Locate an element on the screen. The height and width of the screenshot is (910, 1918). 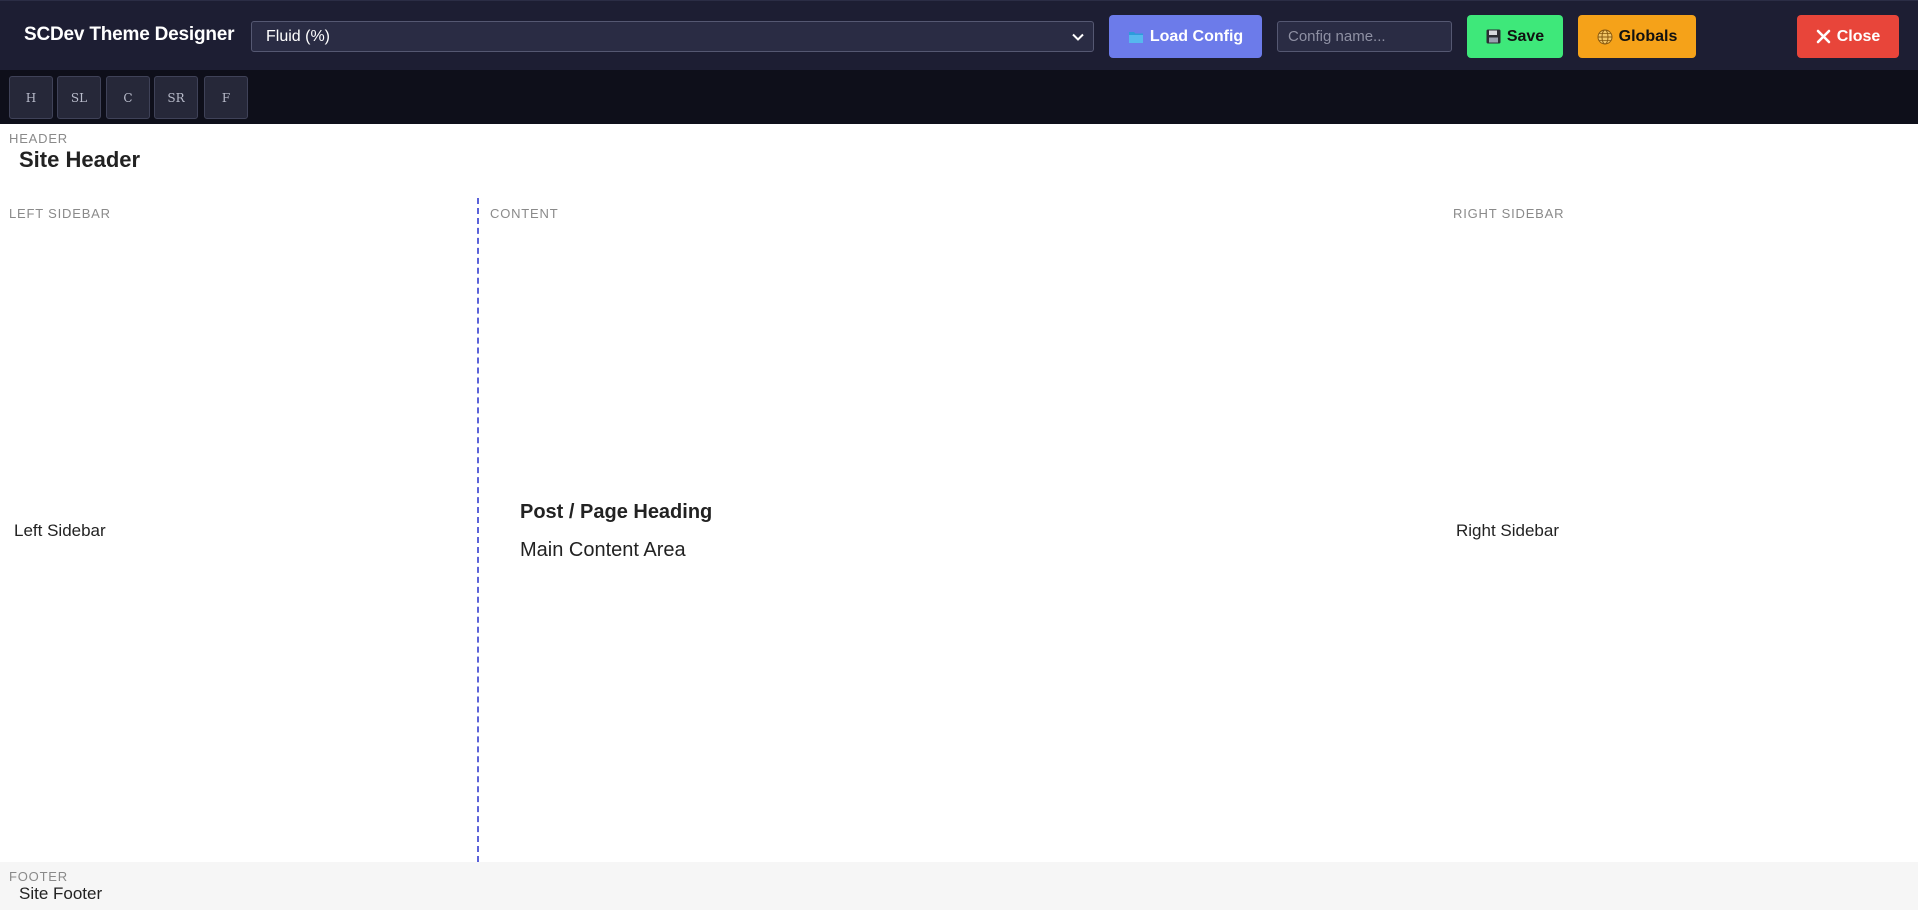
close-button: Close is located at coordinates (1848, 36).